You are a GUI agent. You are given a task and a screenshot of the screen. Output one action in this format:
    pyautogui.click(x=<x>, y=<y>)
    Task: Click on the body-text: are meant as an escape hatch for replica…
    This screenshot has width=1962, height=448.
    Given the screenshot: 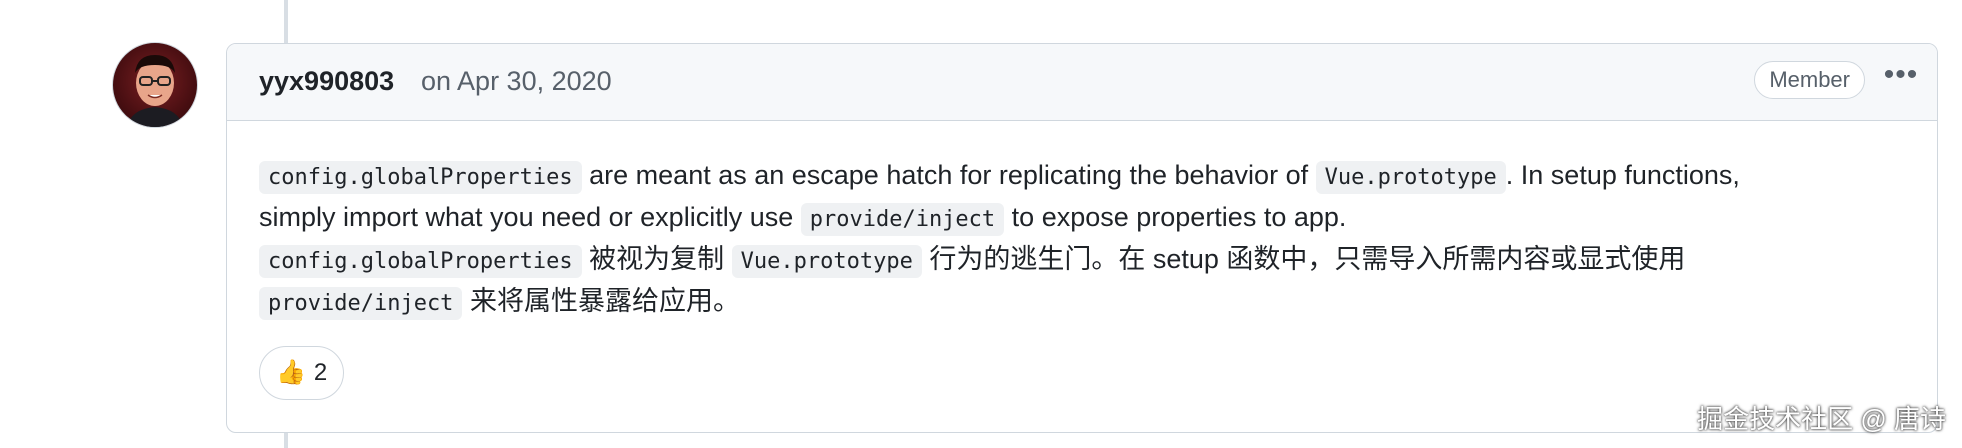 What is the action you would take?
    pyautogui.click(x=948, y=175)
    